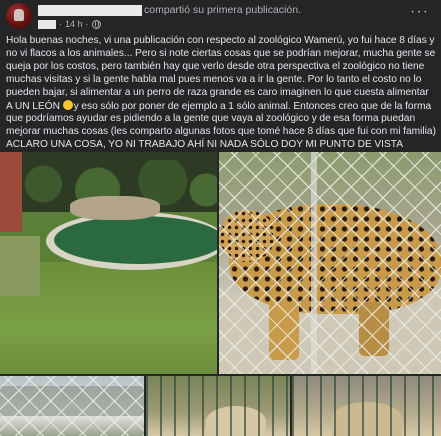 The width and height of the screenshot is (441, 436). What do you see at coordinates (20, 266) in the screenshot?
I see `photo-path` at bounding box center [20, 266].